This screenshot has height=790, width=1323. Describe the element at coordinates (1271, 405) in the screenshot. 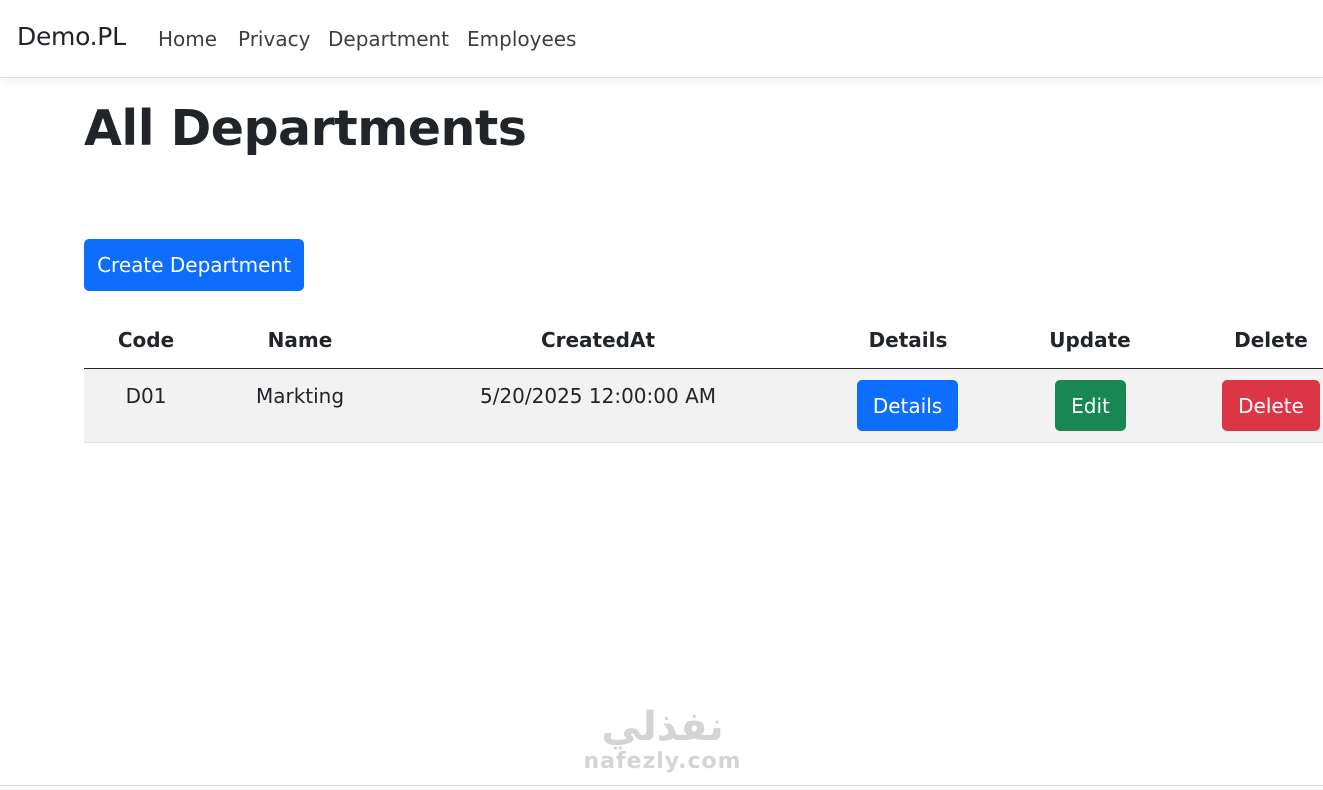

I see `delete-button: Delete` at that location.